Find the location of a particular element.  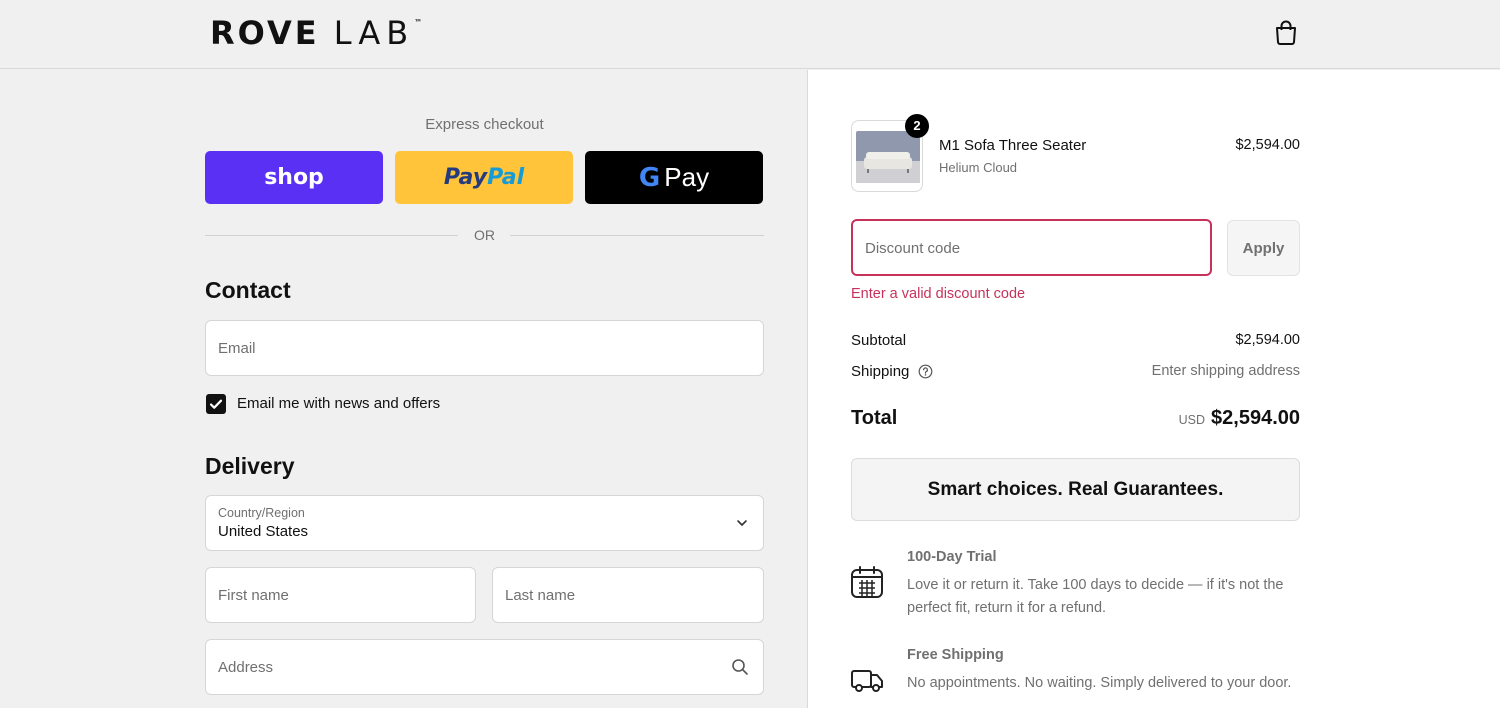

logo-secondary: LAB is located at coordinates (374, 33).